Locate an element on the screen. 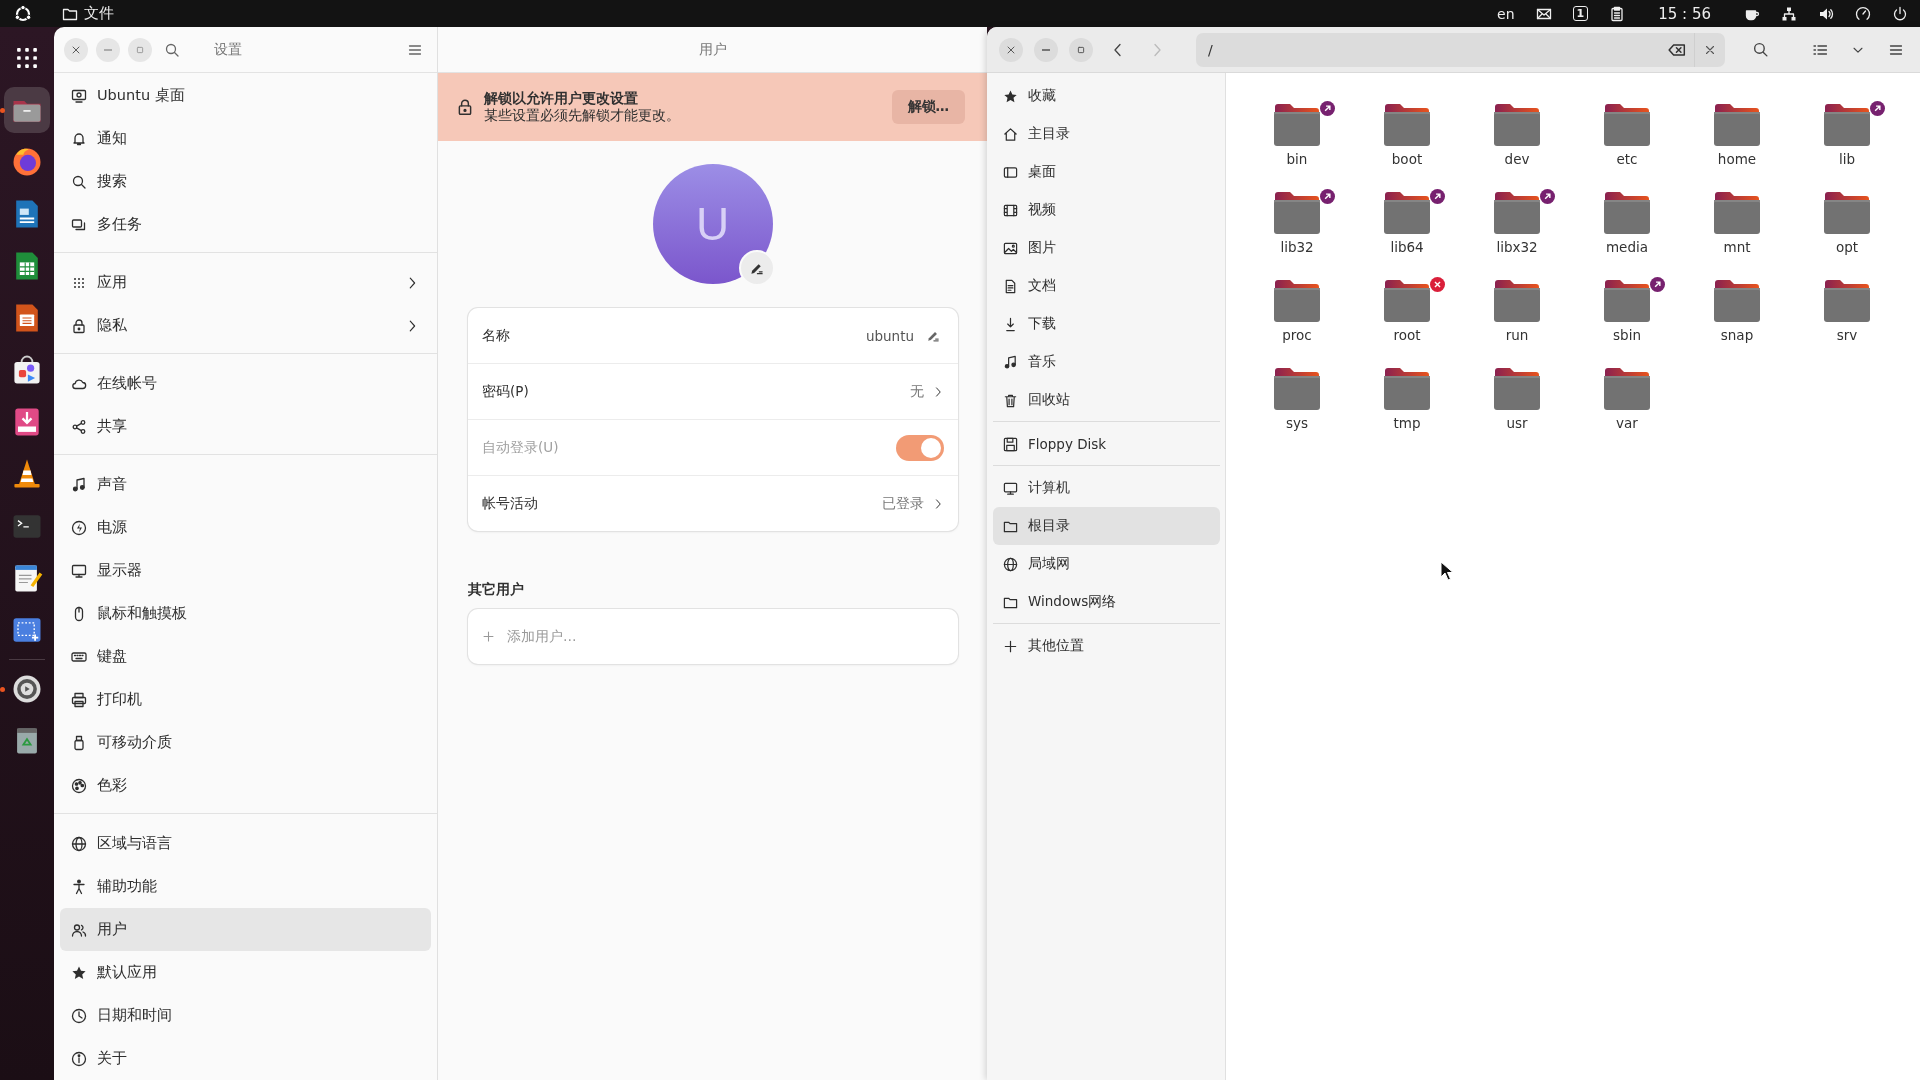  places-item: 主目录 is located at coordinates (1106, 134).